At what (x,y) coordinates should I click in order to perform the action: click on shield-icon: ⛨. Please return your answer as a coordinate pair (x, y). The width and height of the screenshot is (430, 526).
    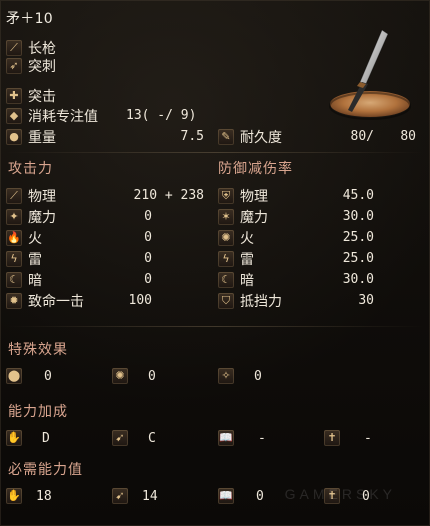
    Looking at the image, I should click on (226, 196).